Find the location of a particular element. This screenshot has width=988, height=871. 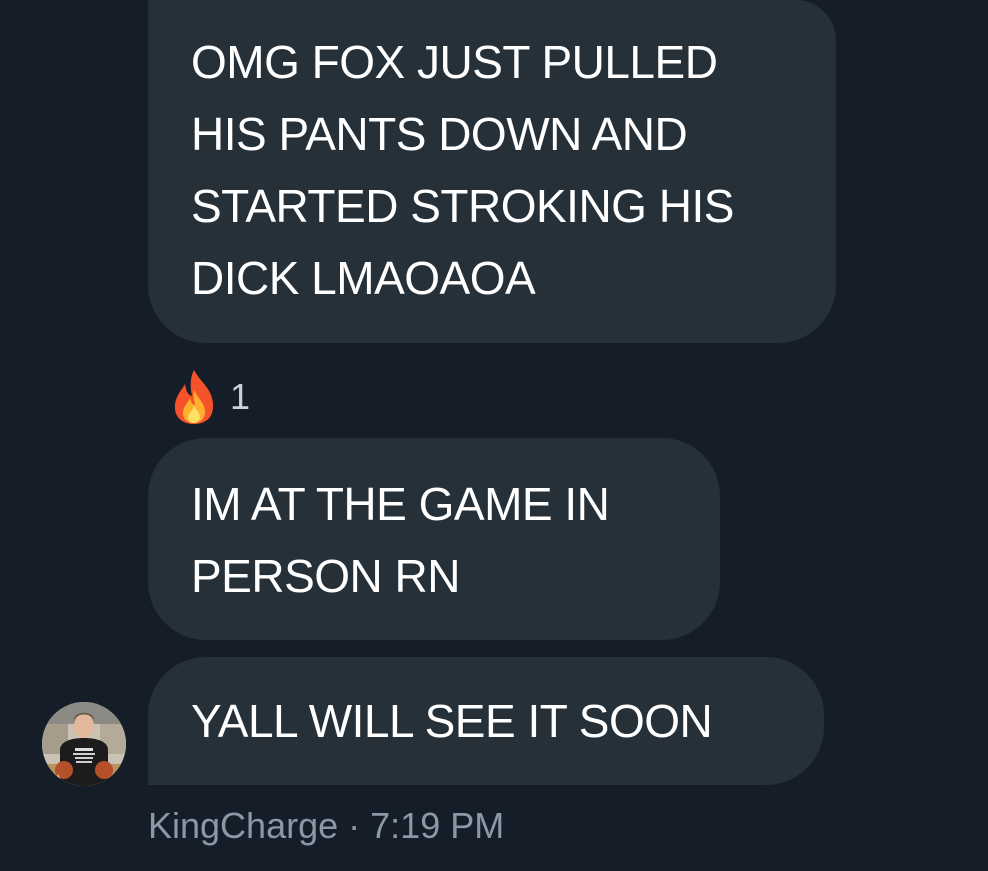

user-avatar is located at coordinates (84, 744).